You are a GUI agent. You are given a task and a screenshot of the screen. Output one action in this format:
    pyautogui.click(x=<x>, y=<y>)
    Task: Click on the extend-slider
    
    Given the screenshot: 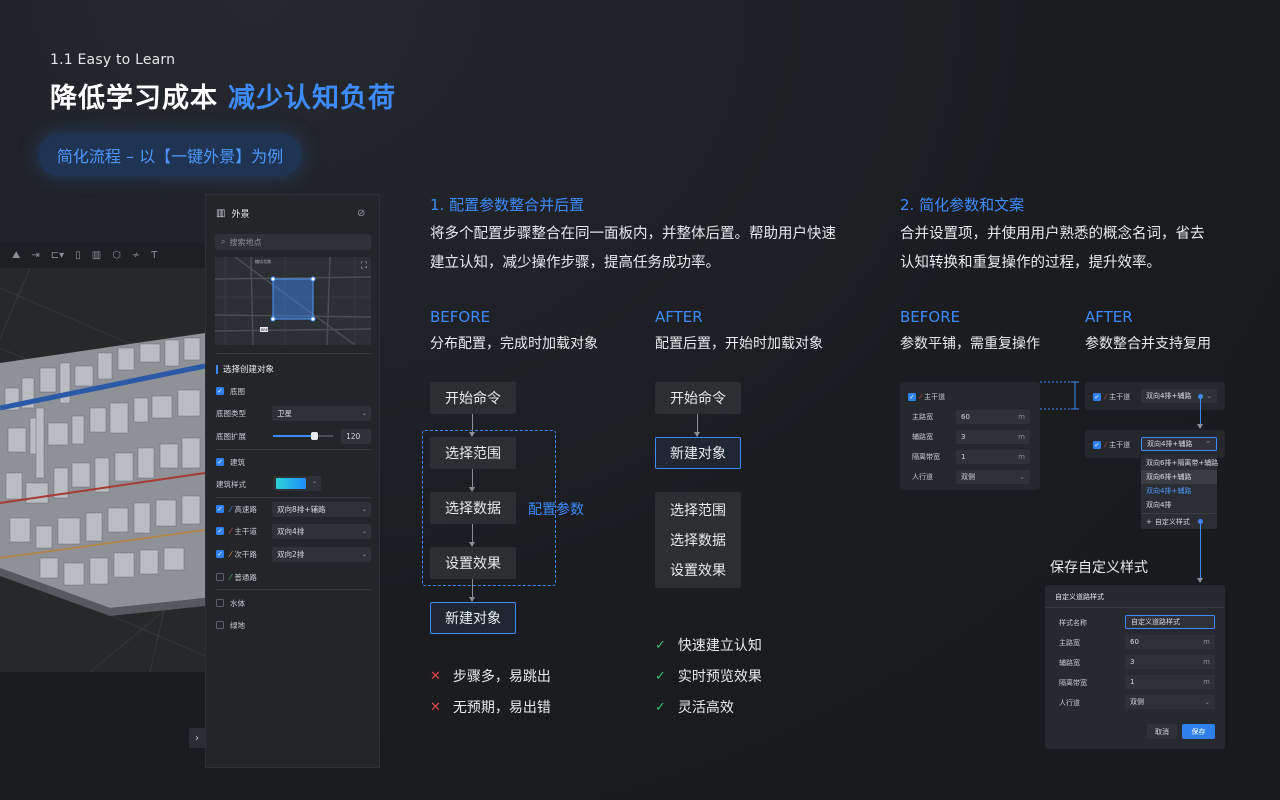 What is the action you would take?
    pyautogui.click(x=303, y=436)
    